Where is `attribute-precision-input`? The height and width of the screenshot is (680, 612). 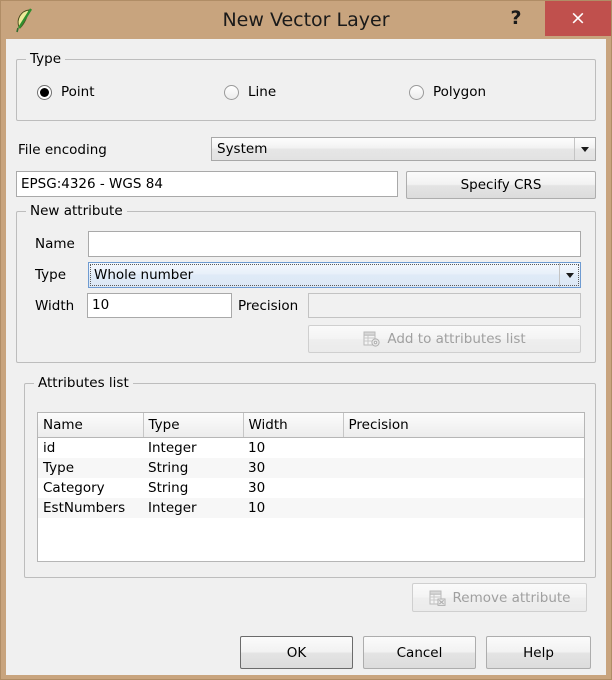
attribute-precision-input is located at coordinates (444, 305).